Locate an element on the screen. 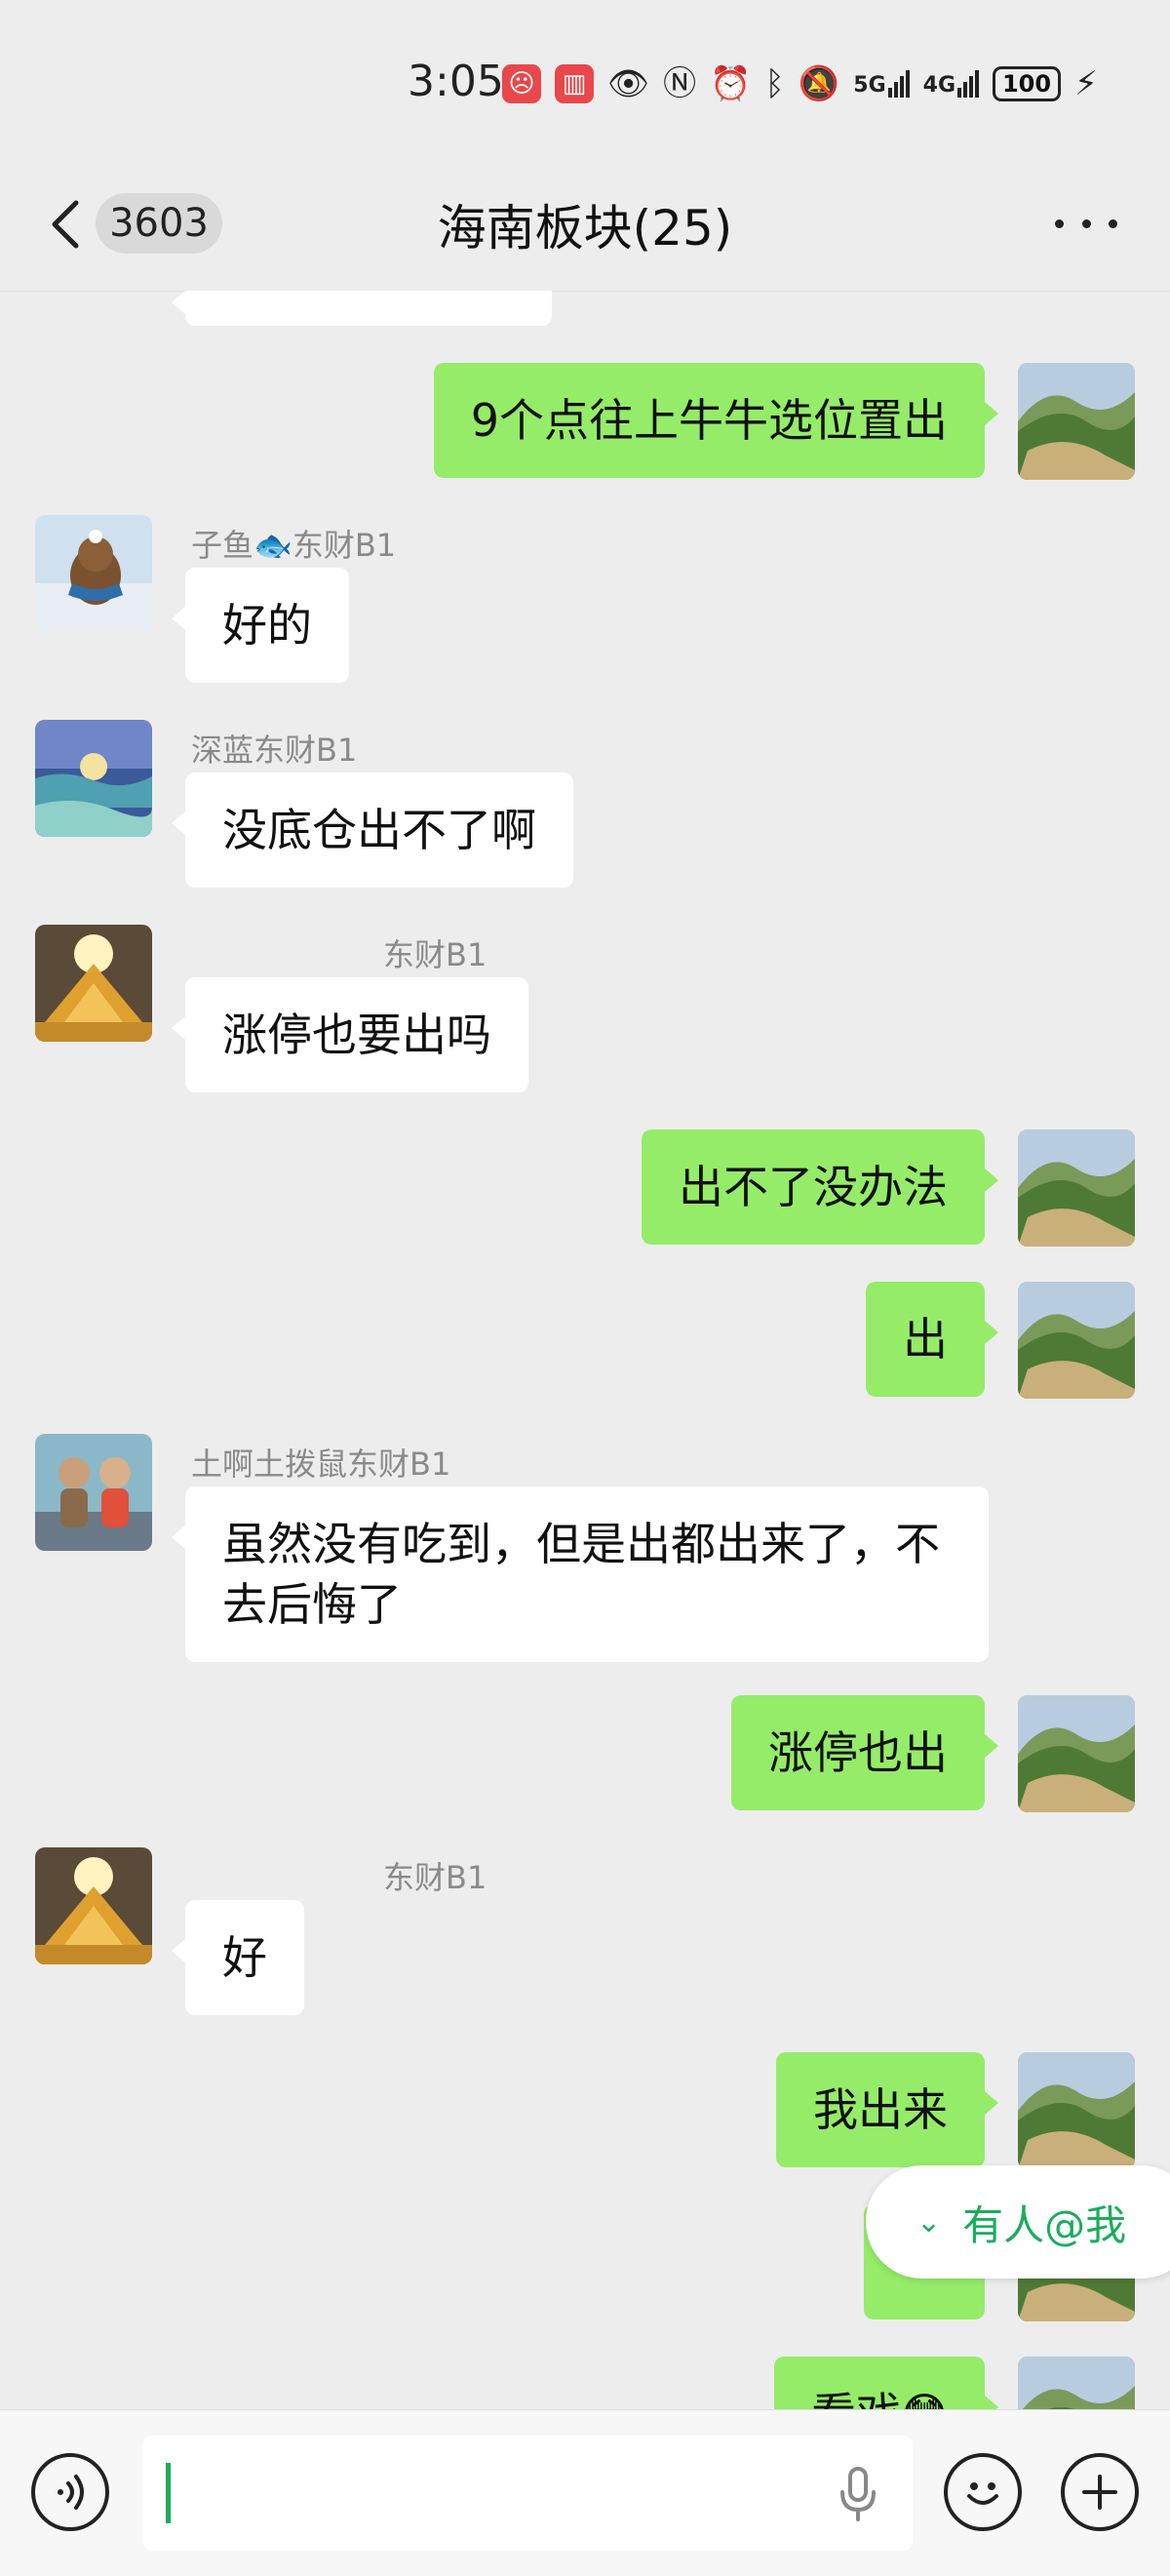 The width and height of the screenshot is (1170, 2576). message-bubble: 虽然没有吃到，但是出都出来了，不去后悔了 is located at coordinates (580, 1574).